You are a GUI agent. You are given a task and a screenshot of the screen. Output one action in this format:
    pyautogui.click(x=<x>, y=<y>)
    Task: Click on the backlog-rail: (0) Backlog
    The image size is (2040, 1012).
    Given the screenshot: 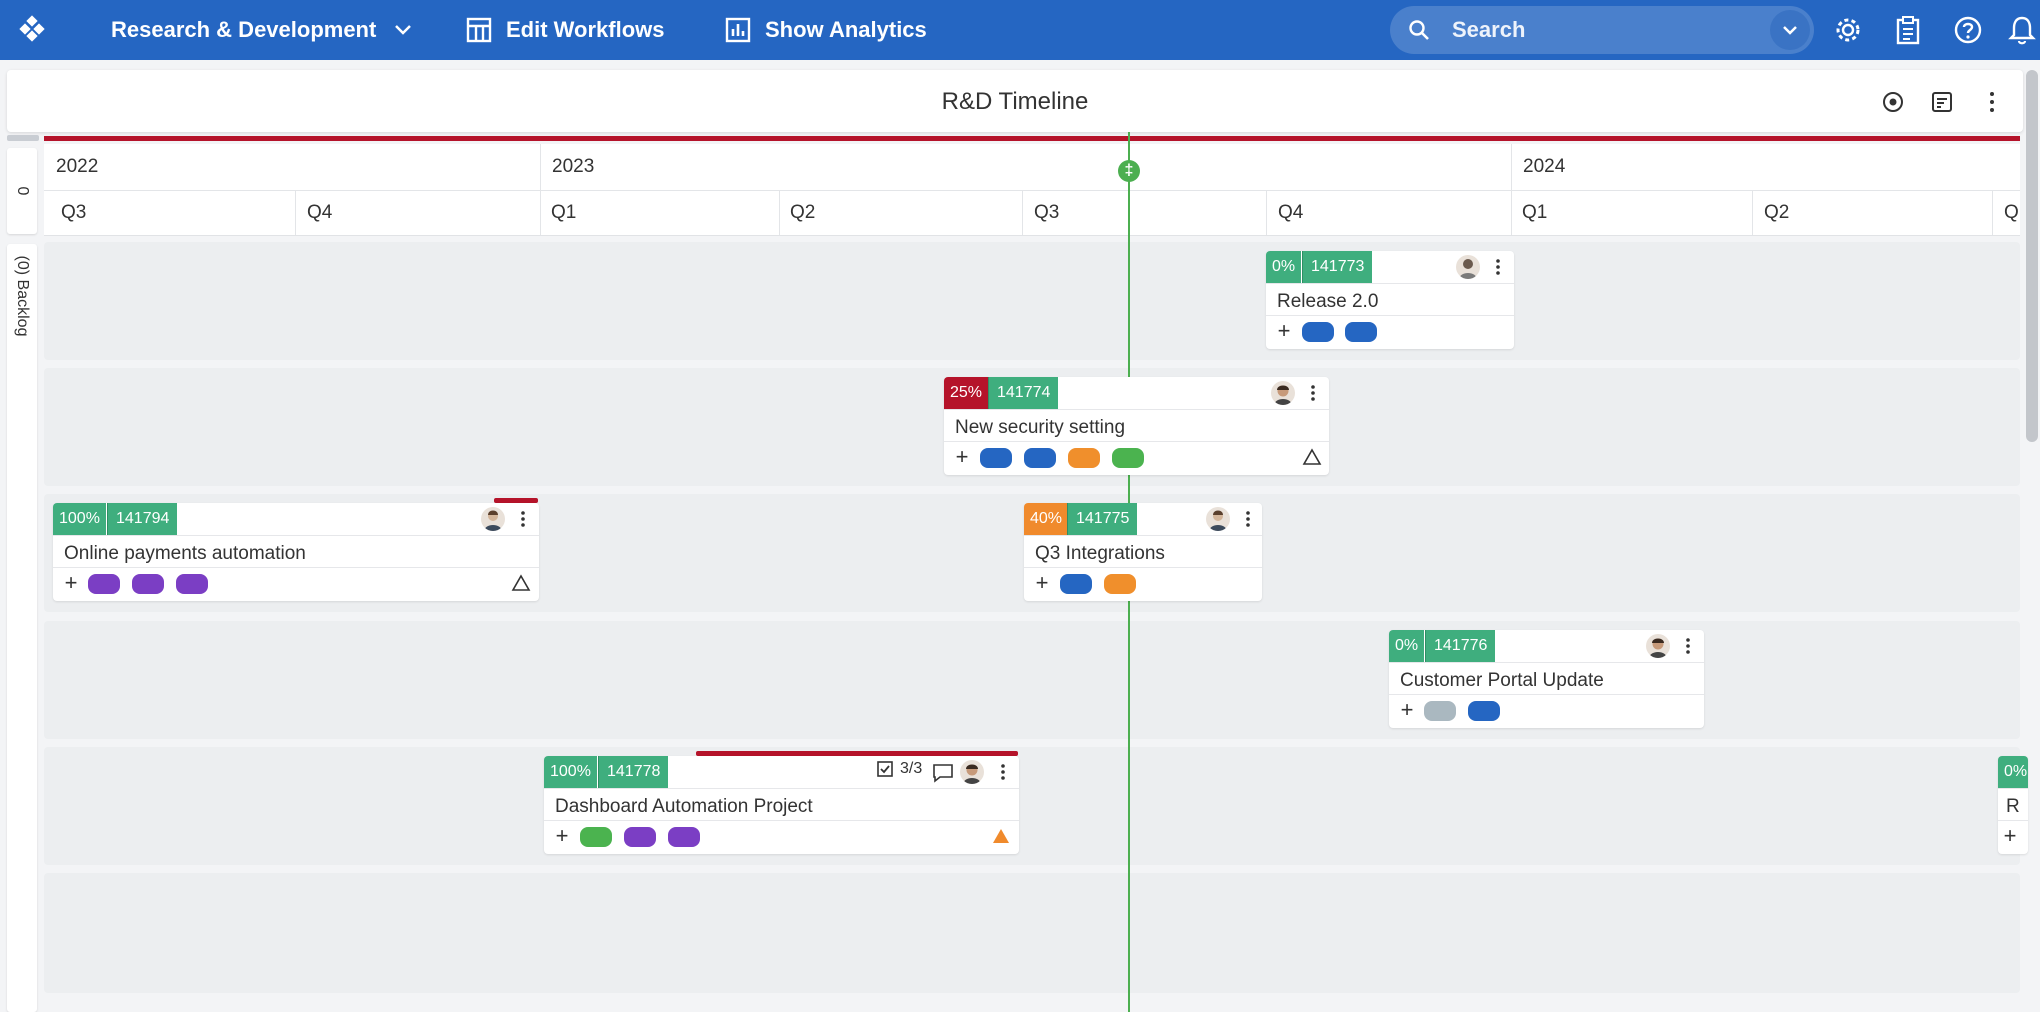 What is the action you would take?
    pyautogui.click(x=22, y=628)
    